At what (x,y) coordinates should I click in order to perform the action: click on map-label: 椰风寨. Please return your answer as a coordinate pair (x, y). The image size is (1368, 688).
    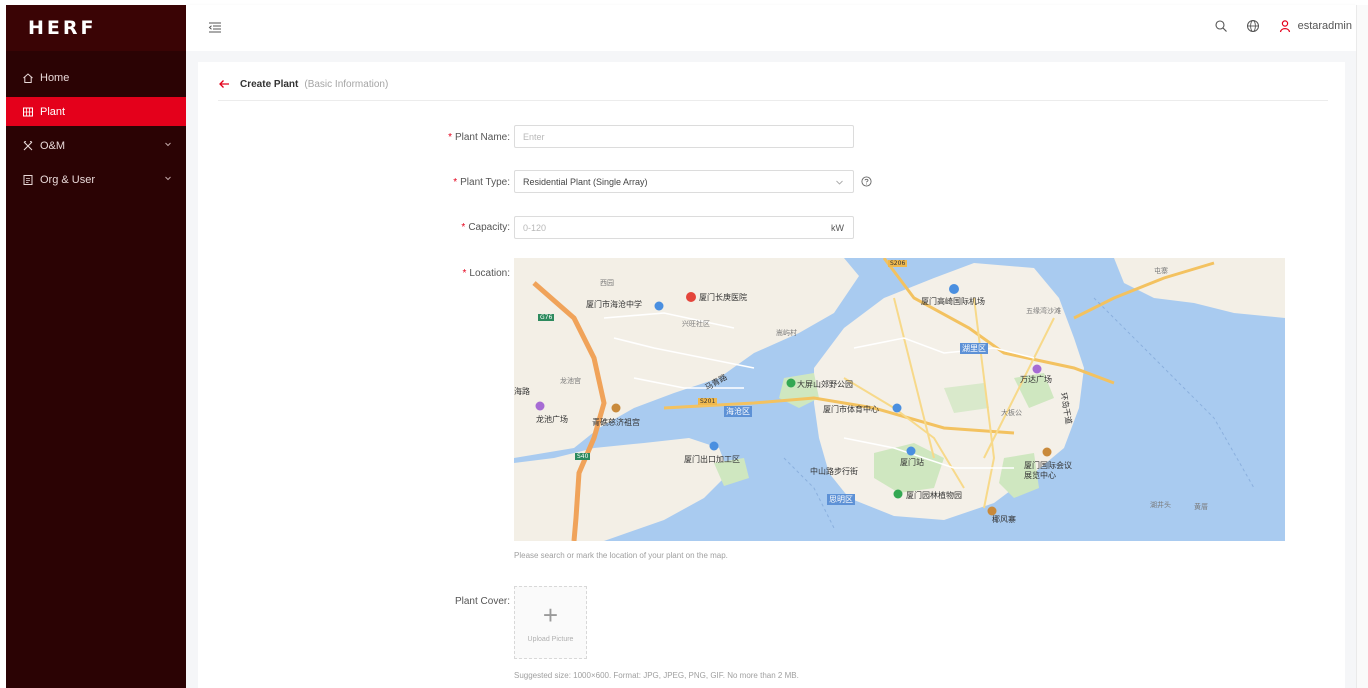
    Looking at the image, I should click on (1004, 519).